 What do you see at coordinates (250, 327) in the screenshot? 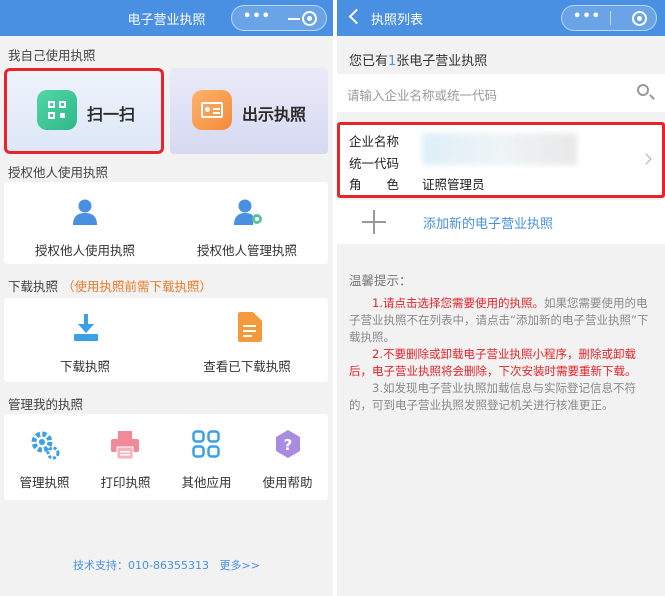
I see `document-icon` at bounding box center [250, 327].